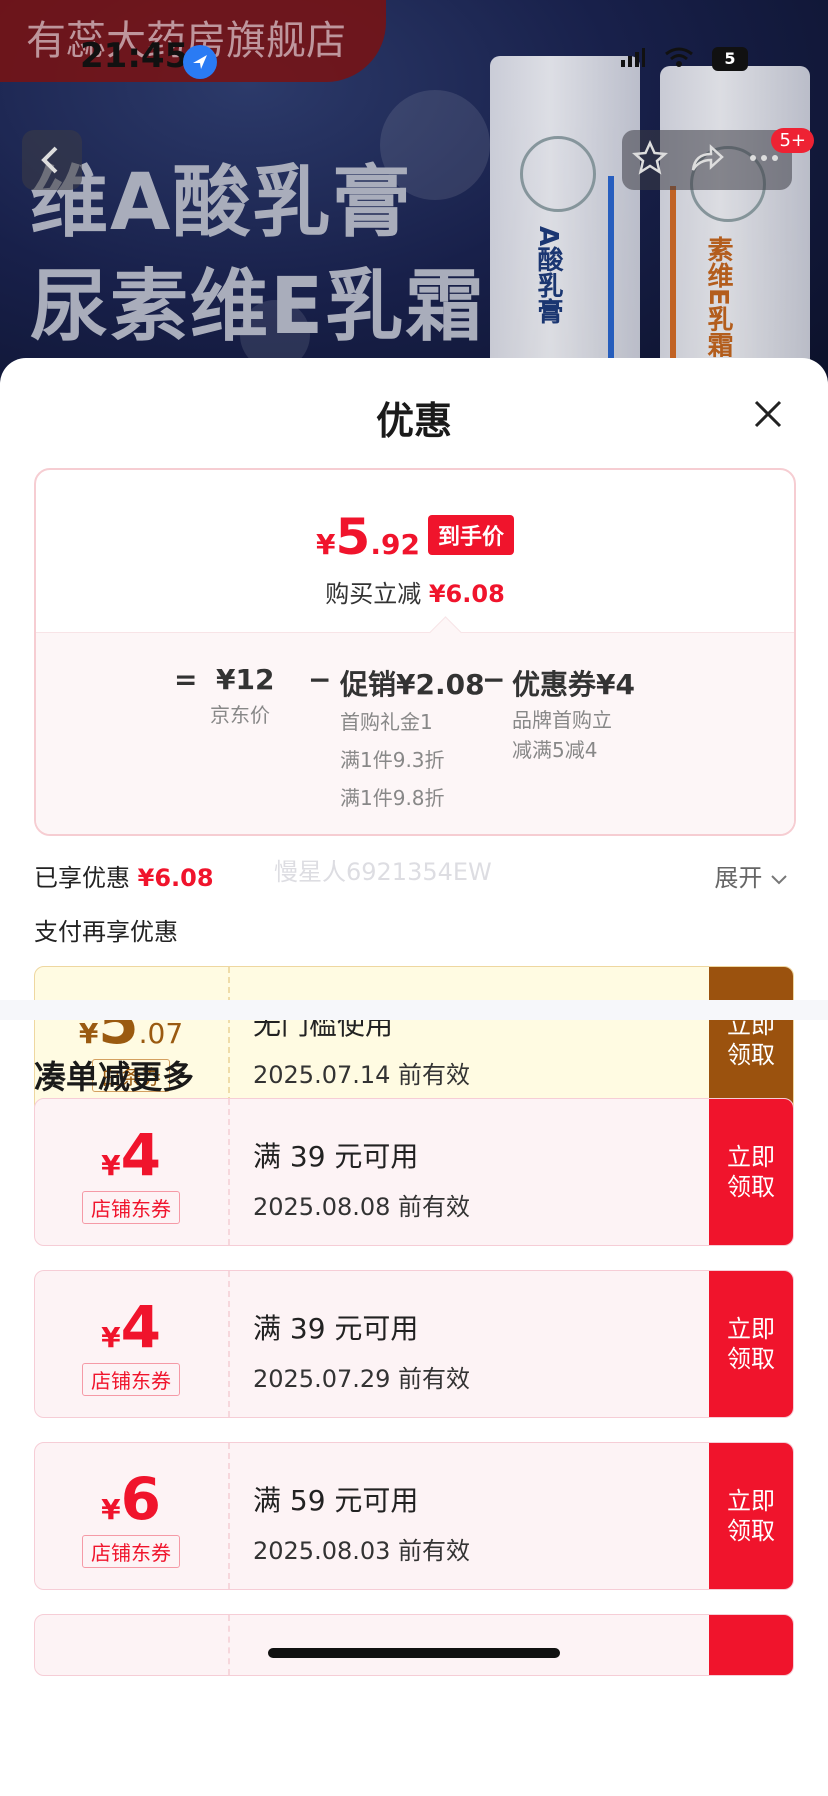 This screenshot has width=828, height=1796. Describe the element at coordinates (221, 203) in the screenshot. I see `product-headline-1: 维A酸乳膏` at that location.